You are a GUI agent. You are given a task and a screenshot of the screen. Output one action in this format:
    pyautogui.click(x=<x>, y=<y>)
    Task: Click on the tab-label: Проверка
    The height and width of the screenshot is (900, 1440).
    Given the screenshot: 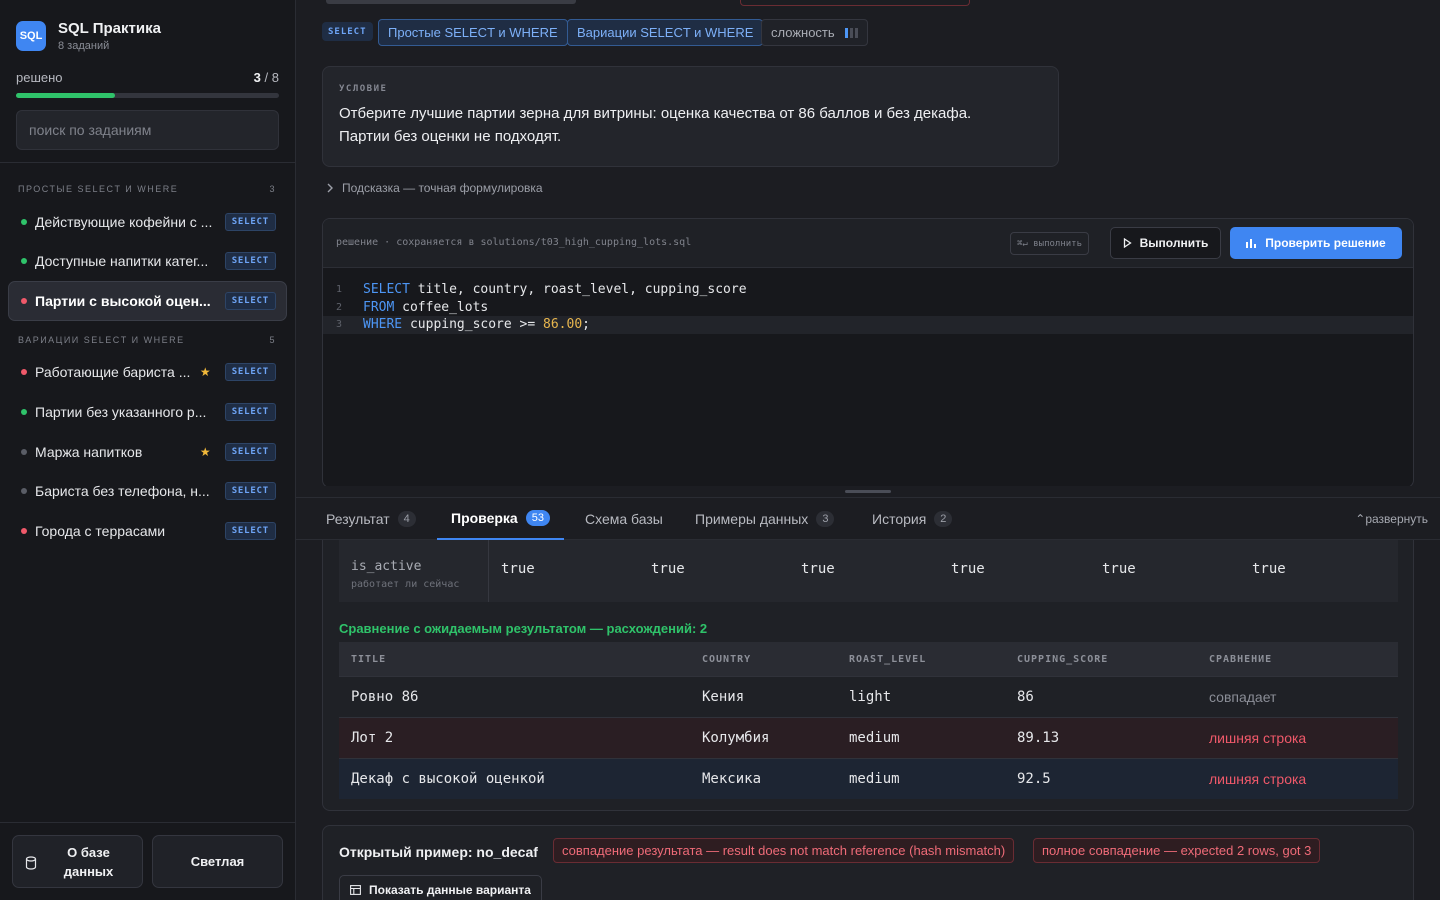 What is the action you would take?
    pyautogui.click(x=484, y=518)
    